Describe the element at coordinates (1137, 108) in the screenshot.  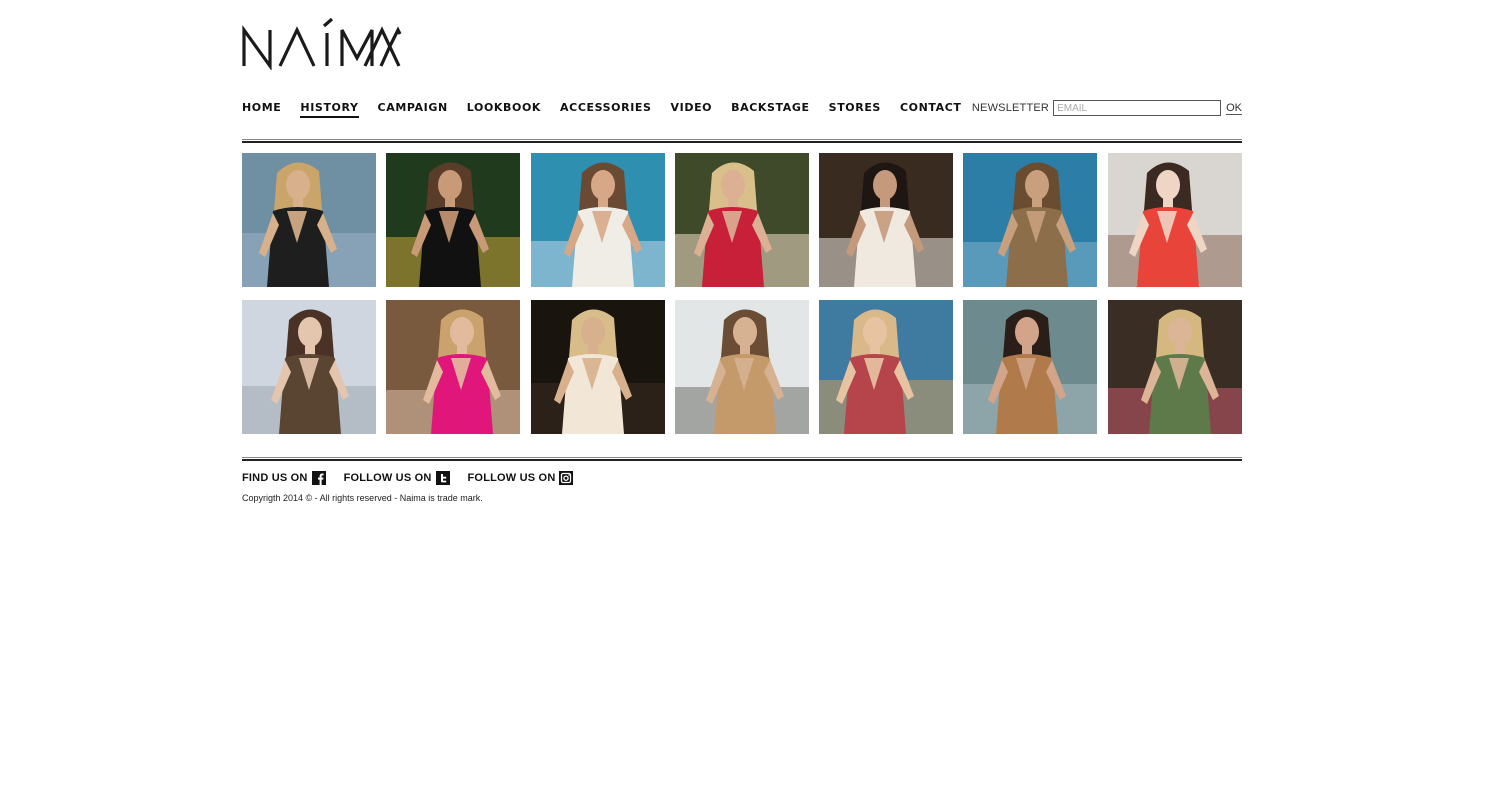
I see `newsletter-email-input` at that location.